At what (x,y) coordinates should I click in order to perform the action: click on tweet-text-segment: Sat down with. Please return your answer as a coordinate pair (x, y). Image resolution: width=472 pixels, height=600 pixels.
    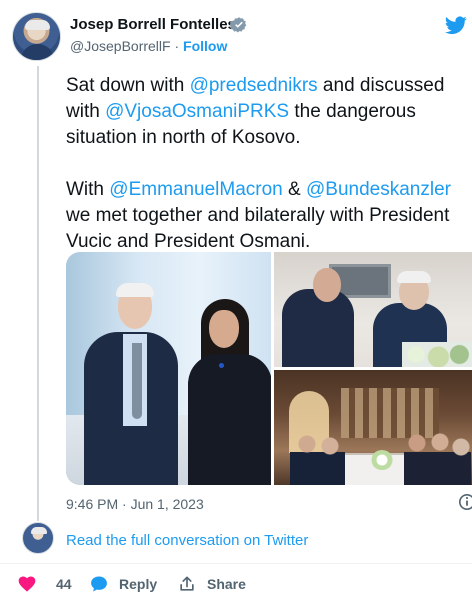
    Looking at the image, I should click on (128, 85).